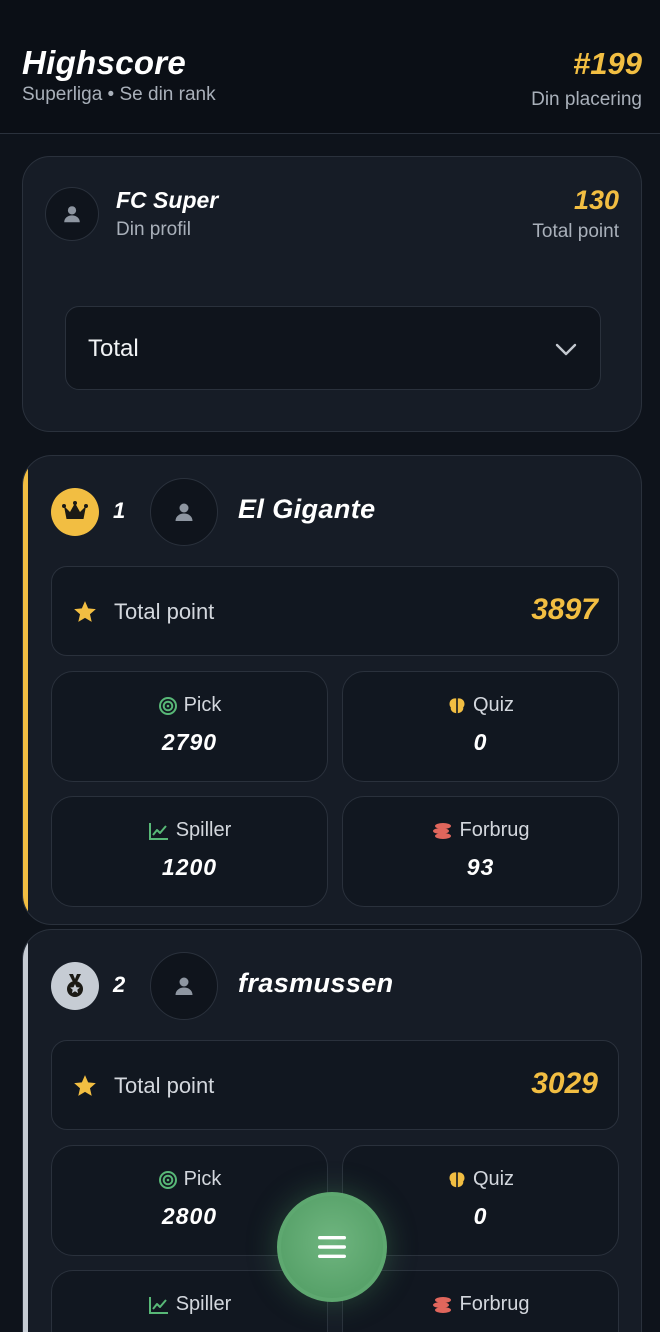  What do you see at coordinates (333, 348) in the screenshot?
I see `score-filter-select: Total` at bounding box center [333, 348].